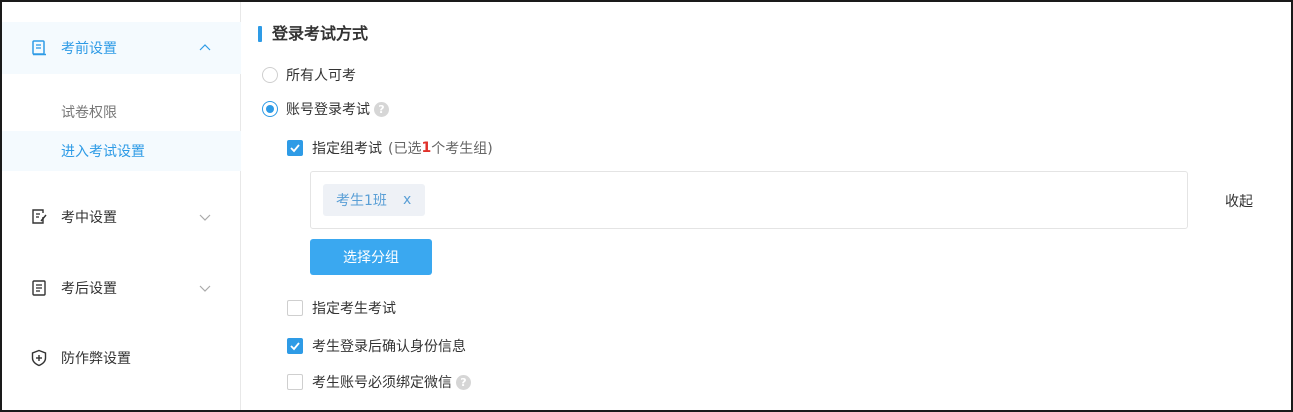  I want to click on chevron-up-icon, so click(205, 47).